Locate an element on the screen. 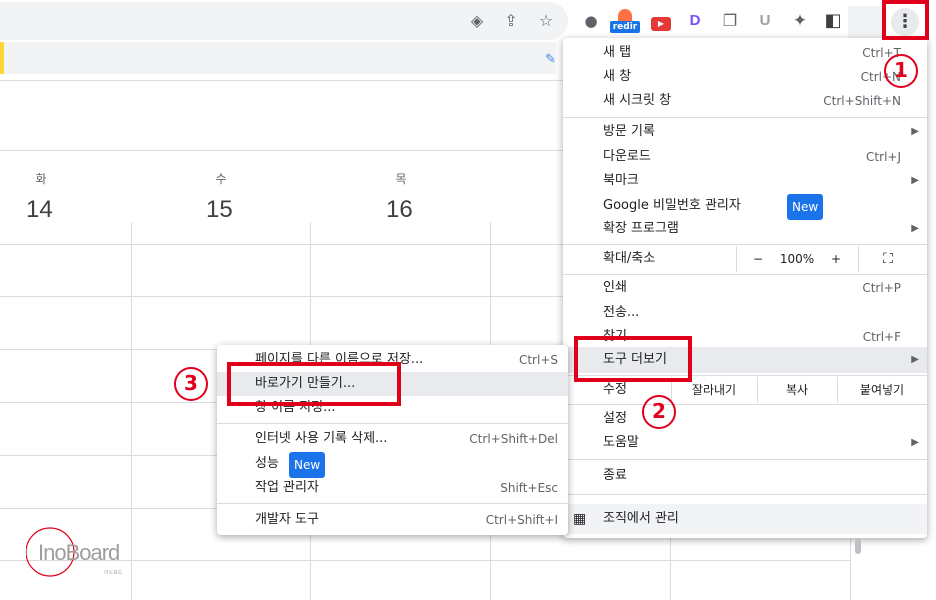 Image resolution: width=936 pixels, height=600 pixels. menu-item-settings: 설정 is located at coordinates (745, 419).